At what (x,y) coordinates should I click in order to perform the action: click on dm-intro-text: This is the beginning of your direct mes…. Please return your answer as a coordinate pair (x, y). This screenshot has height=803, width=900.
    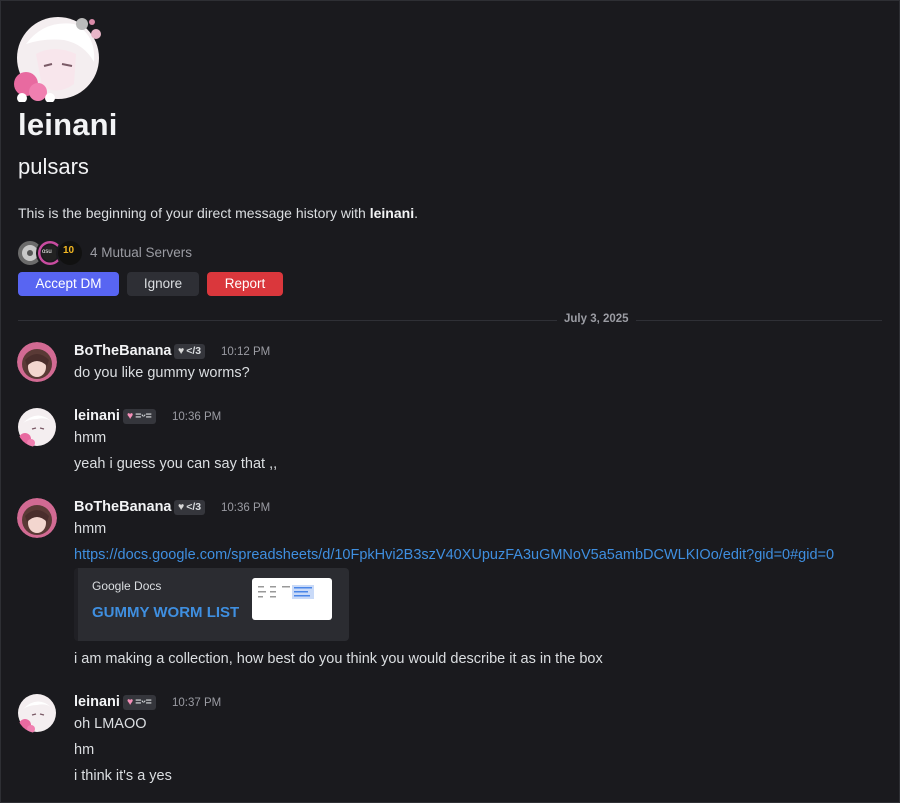
    Looking at the image, I should click on (218, 213).